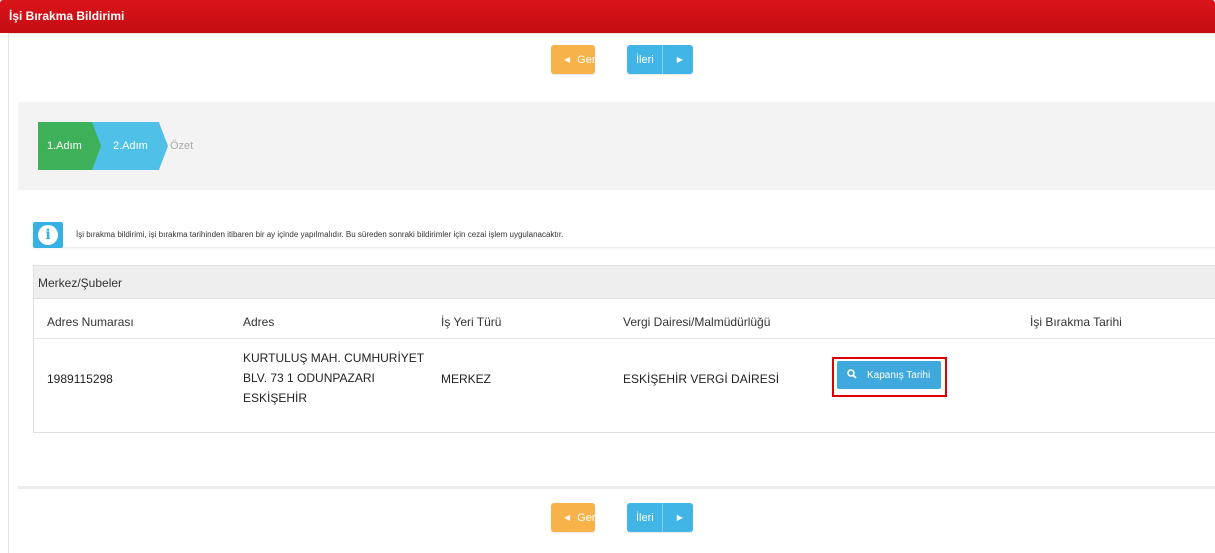 The image size is (1215, 553). Describe the element at coordinates (624, 282) in the screenshot. I see `table-title: Merkez/Şubeler` at that location.